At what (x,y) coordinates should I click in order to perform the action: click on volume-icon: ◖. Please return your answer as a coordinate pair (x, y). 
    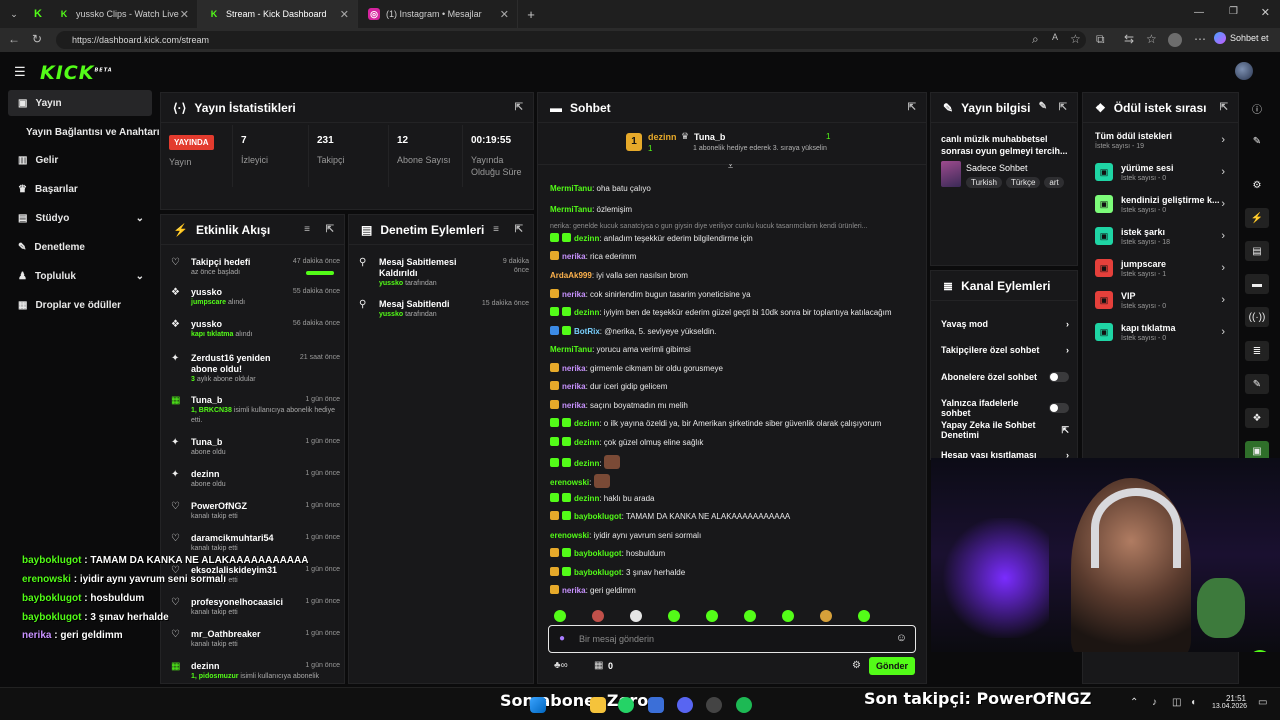
    Looking at the image, I should click on (1193, 702).